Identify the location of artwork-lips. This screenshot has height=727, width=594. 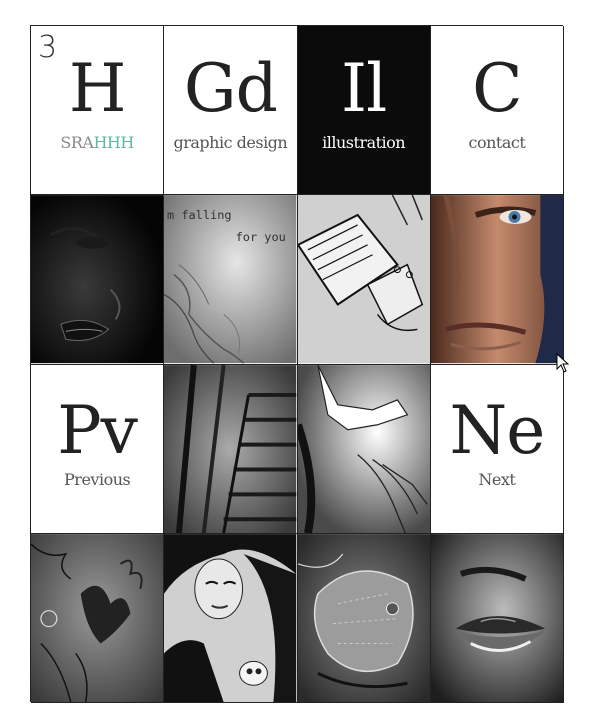
(497, 618).